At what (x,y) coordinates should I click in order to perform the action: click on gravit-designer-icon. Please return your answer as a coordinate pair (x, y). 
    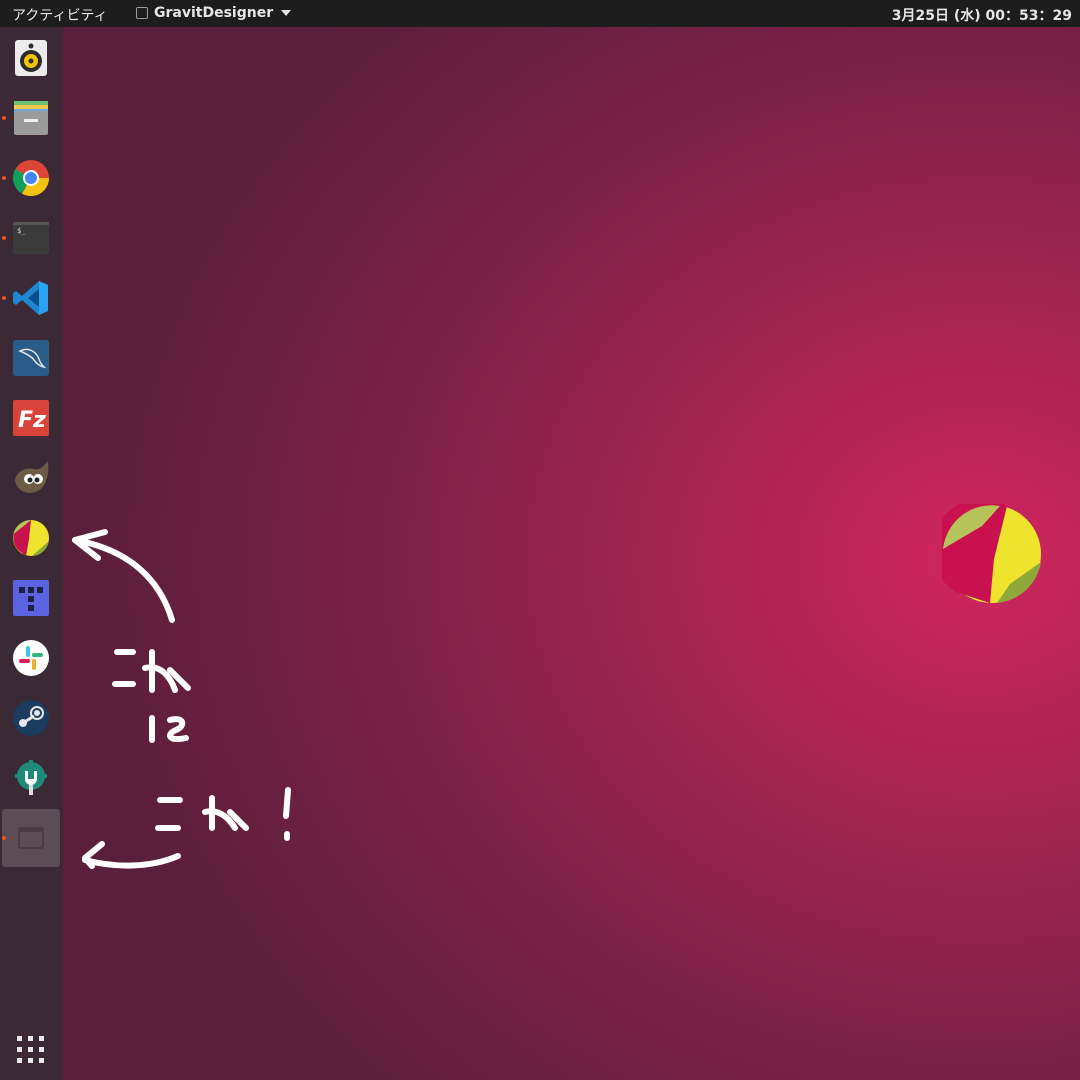
    Looking at the image, I should click on (31, 538).